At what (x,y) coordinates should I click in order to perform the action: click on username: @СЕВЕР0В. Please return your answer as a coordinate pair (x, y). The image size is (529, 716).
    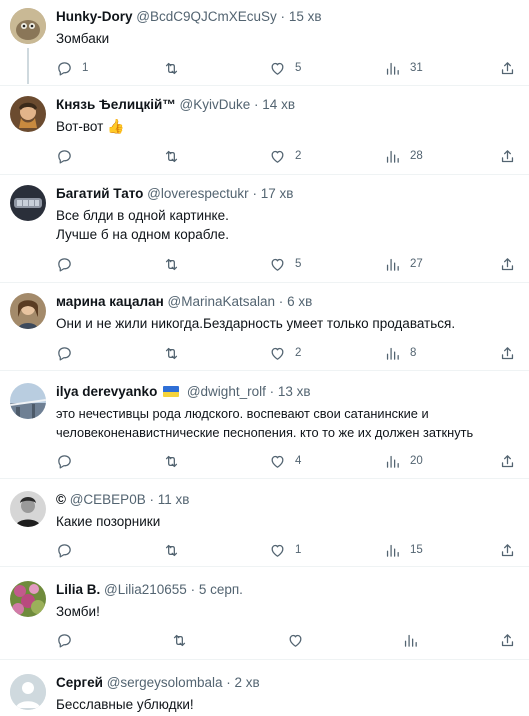
    Looking at the image, I should click on (108, 499).